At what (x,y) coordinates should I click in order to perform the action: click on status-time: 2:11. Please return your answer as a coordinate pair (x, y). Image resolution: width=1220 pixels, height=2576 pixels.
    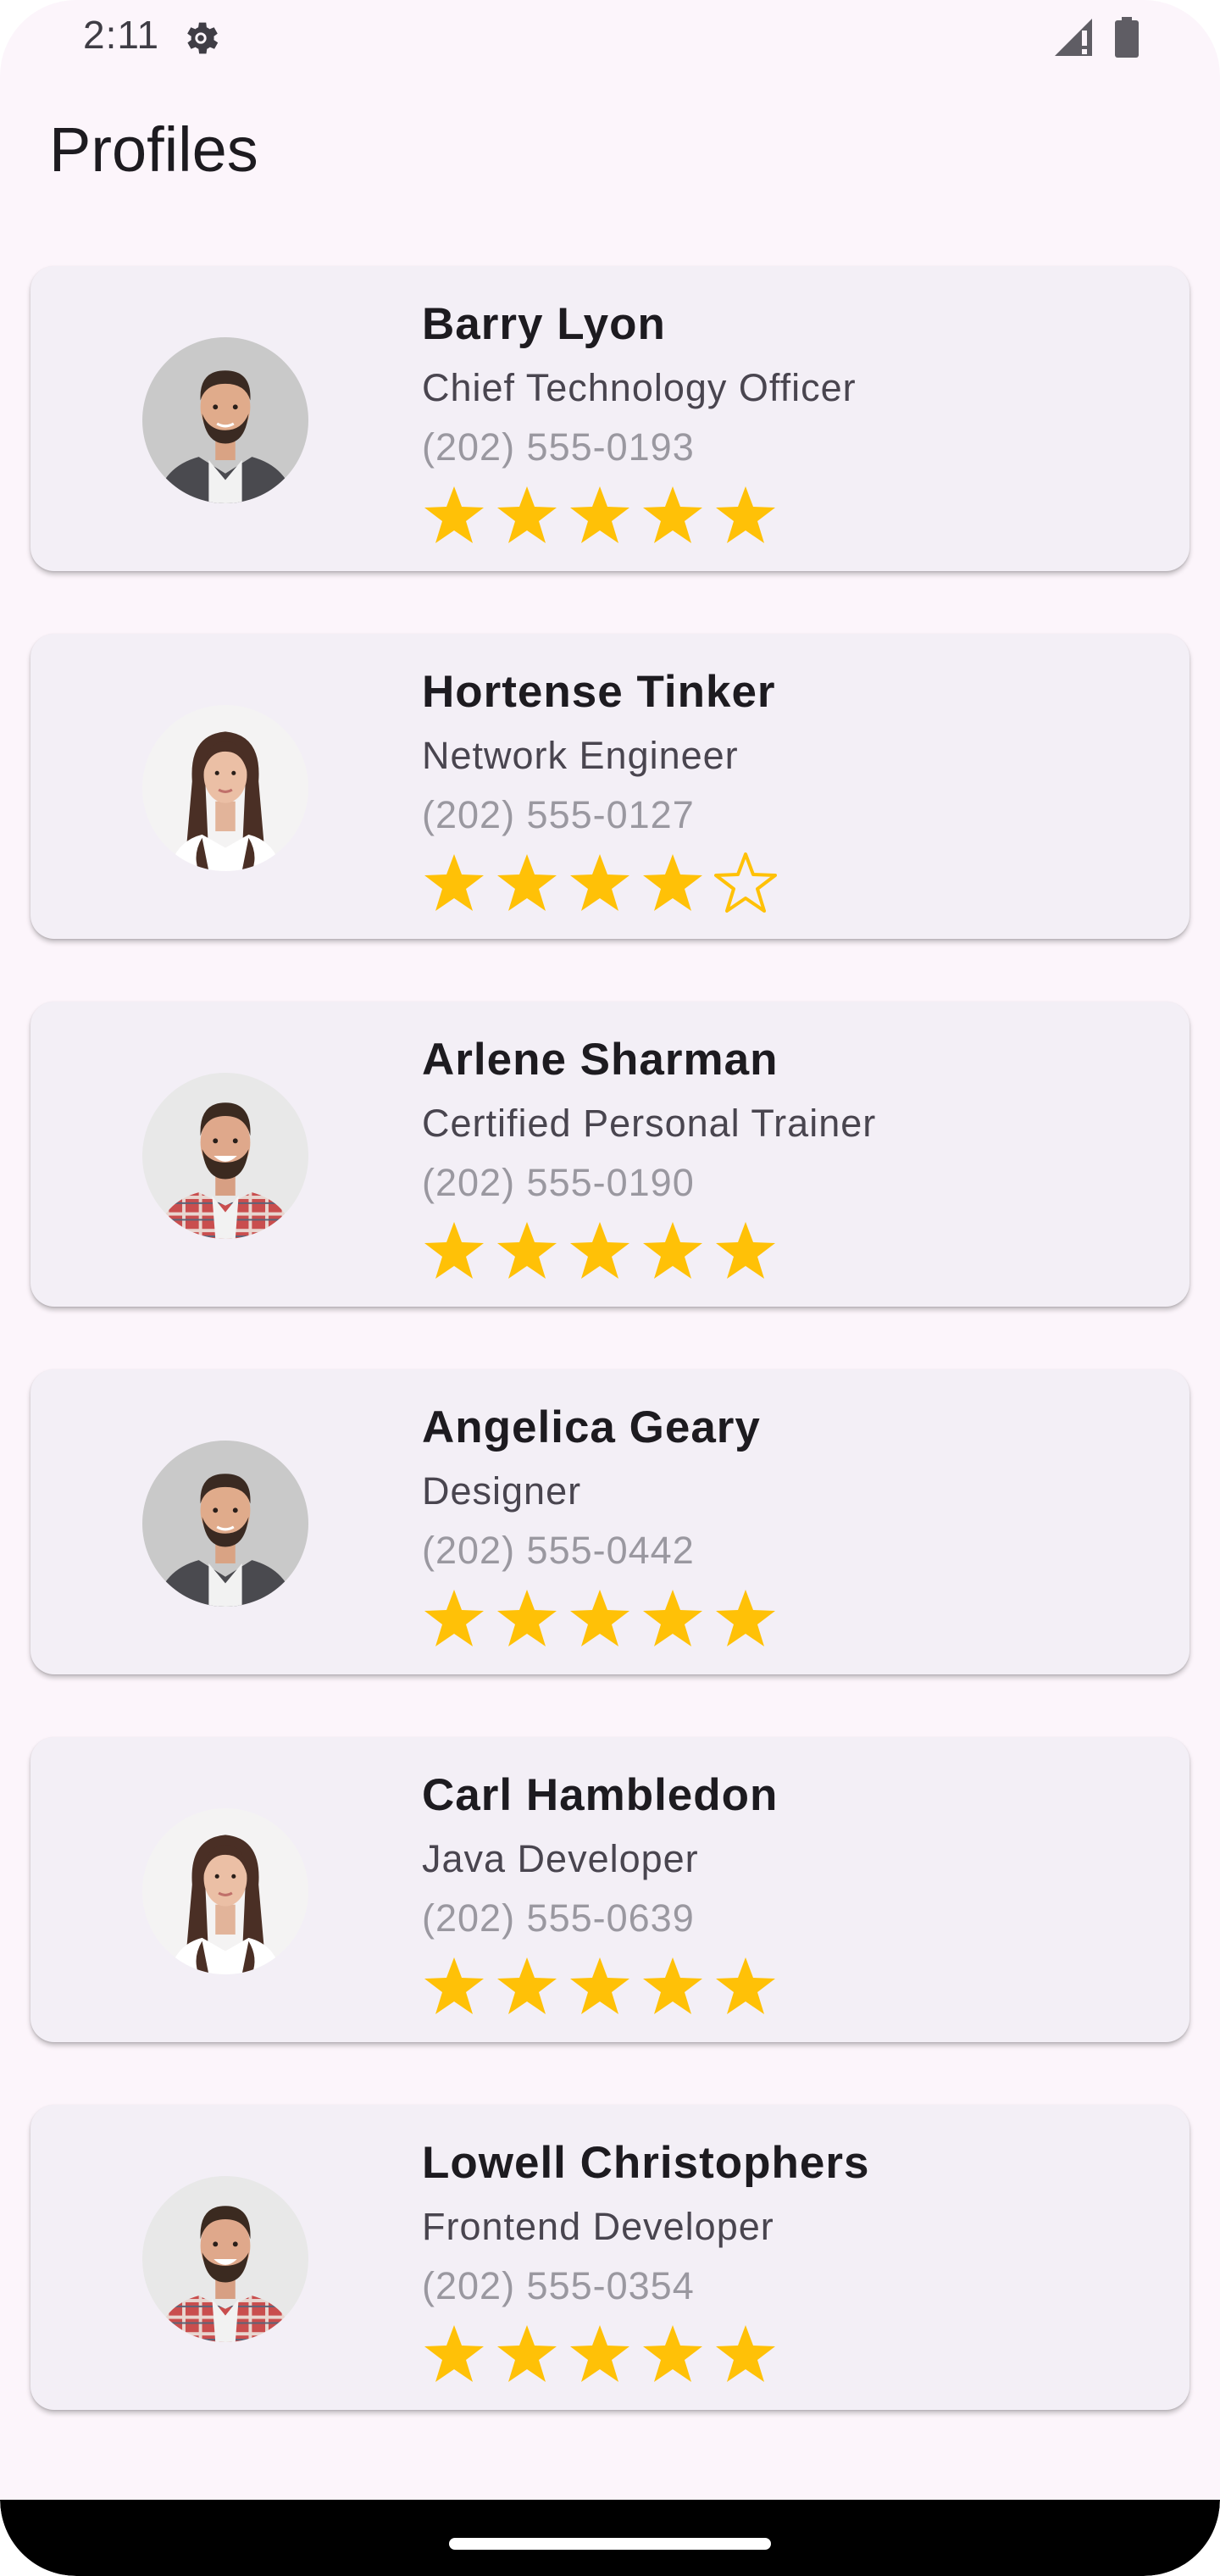
    Looking at the image, I should click on (121, 35).